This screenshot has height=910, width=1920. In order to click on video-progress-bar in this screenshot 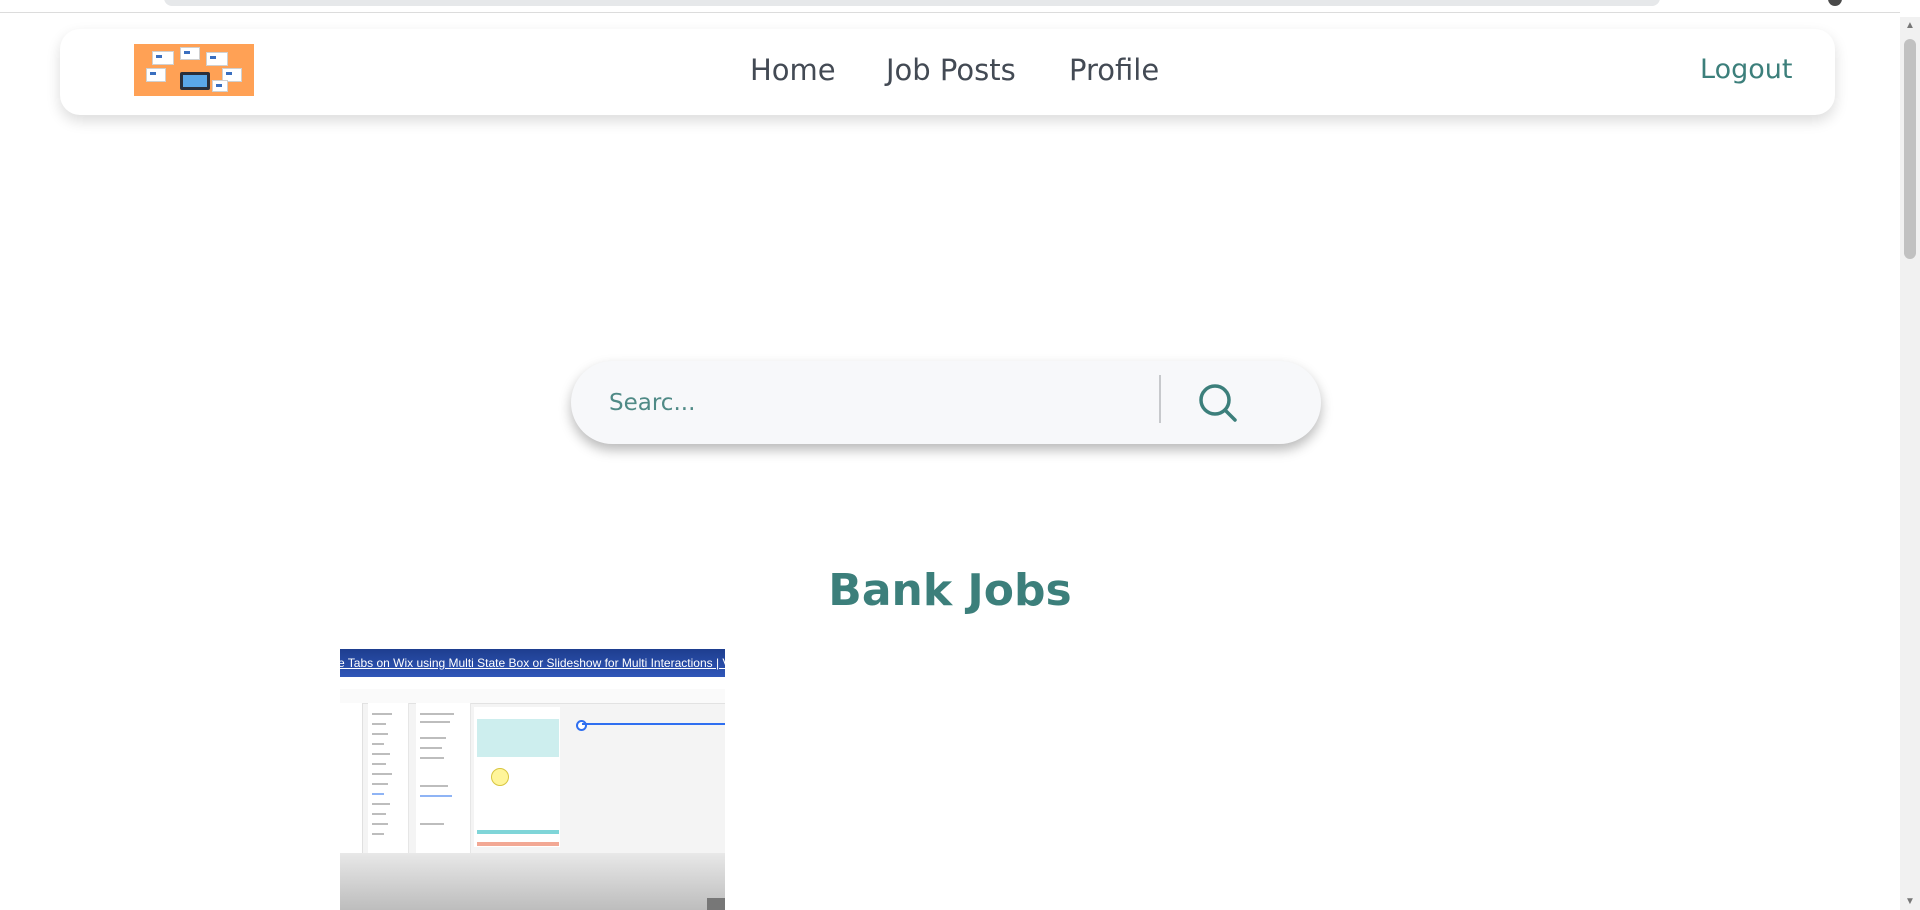, I will do `click(518, 832)`.